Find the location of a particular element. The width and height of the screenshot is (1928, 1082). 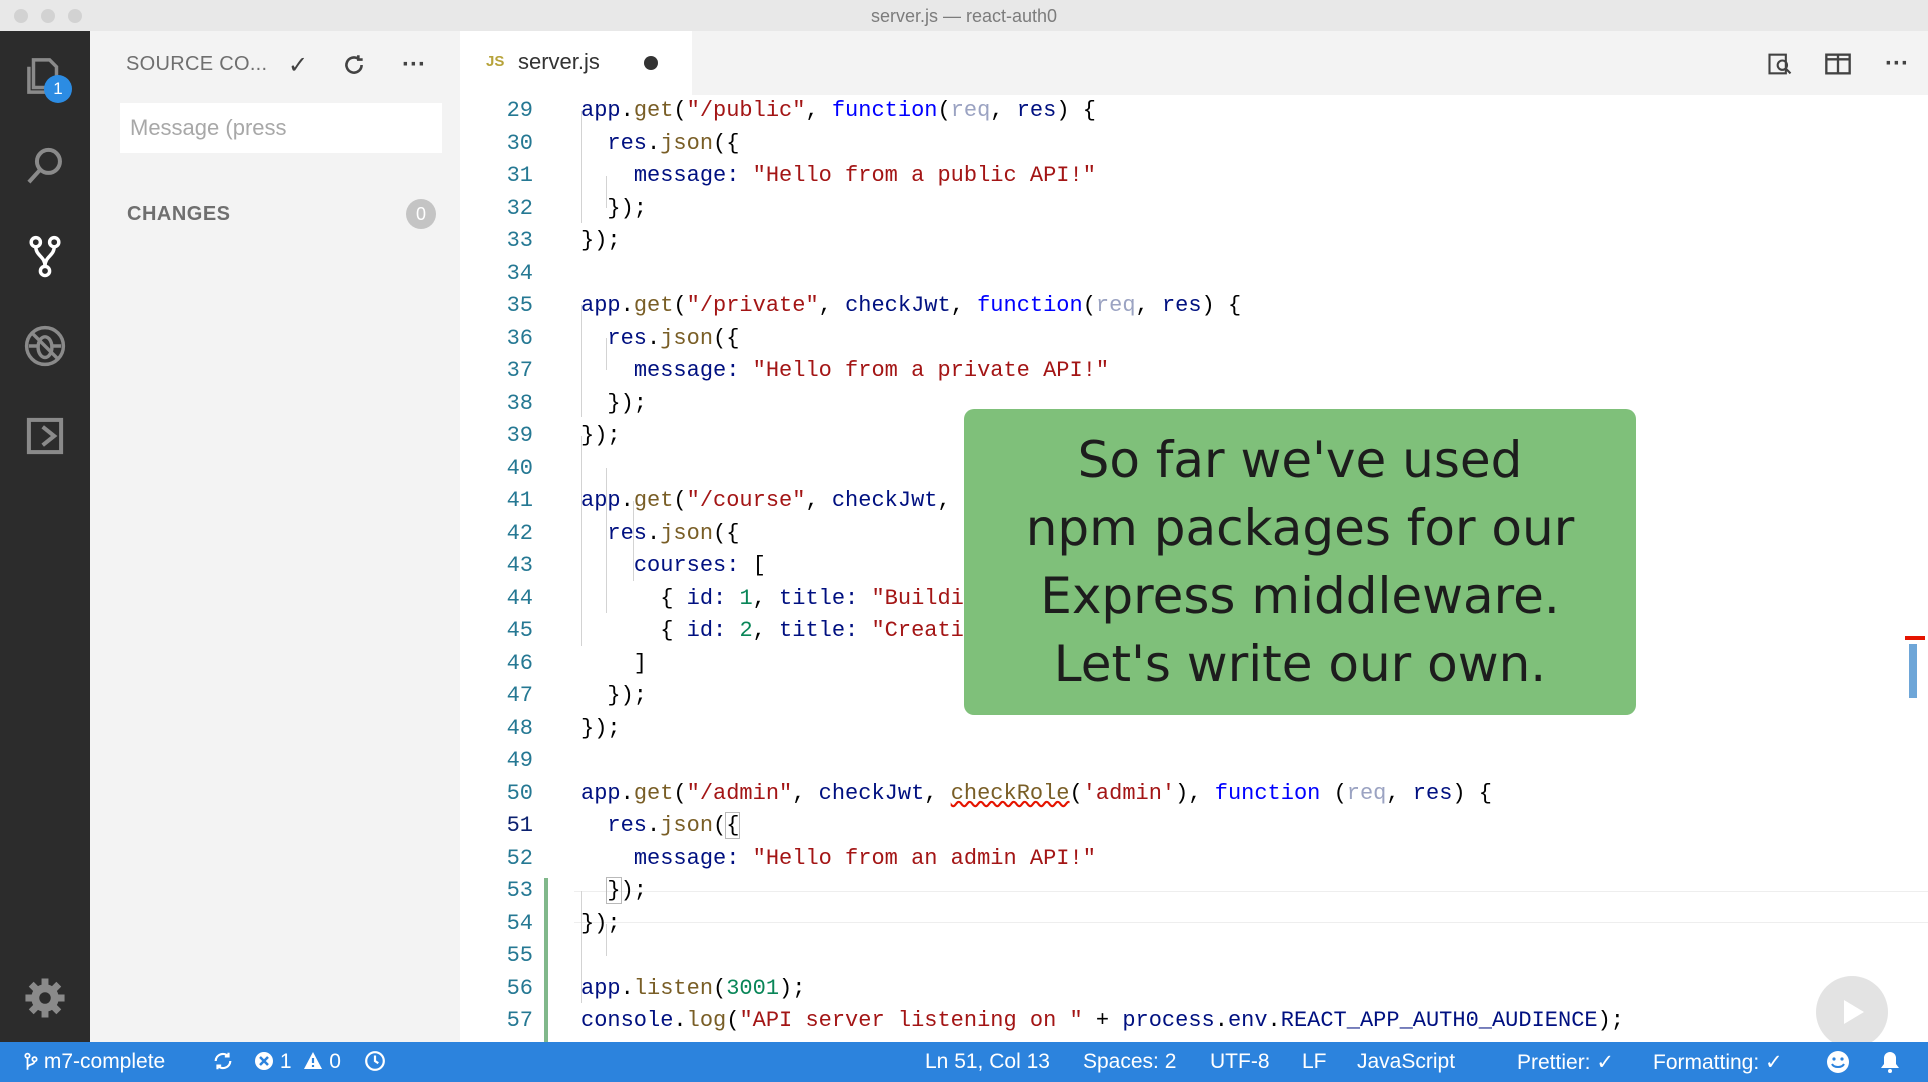

clock-icon is located at coordinates (375, 1061).